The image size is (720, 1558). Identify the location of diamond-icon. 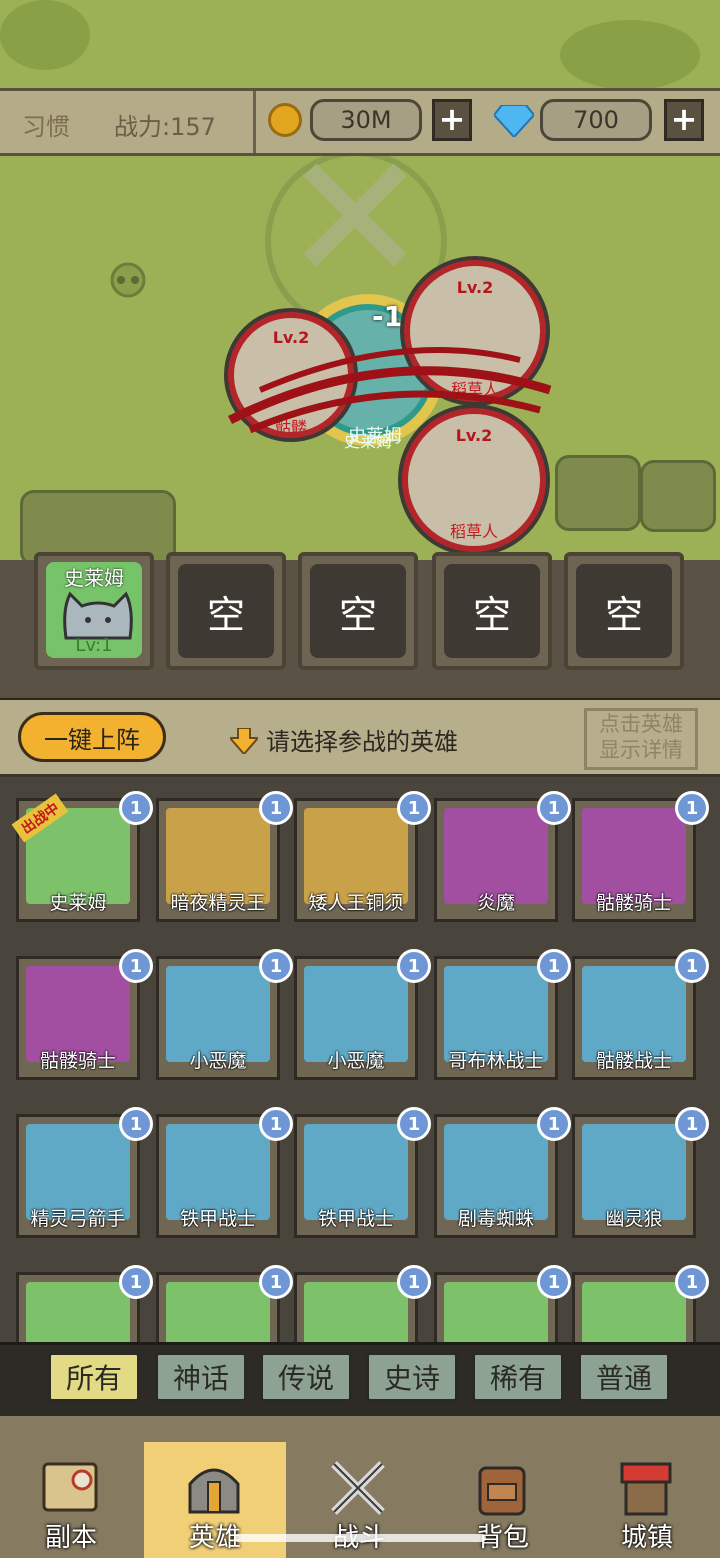
(514, 121).